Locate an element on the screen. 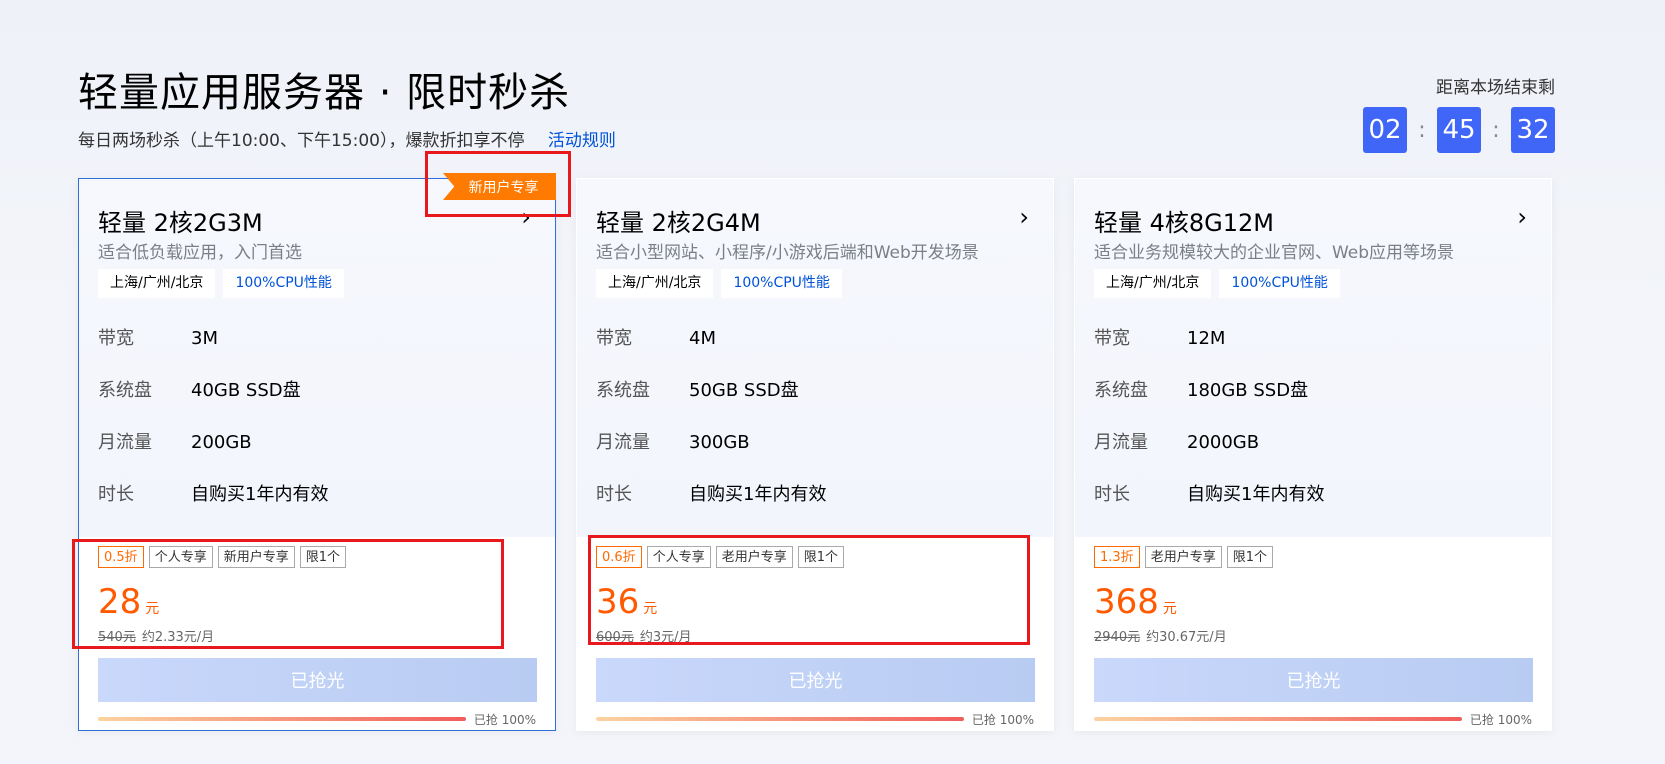  strikethrough-price: 540元 is located at coordinates (117, 637).